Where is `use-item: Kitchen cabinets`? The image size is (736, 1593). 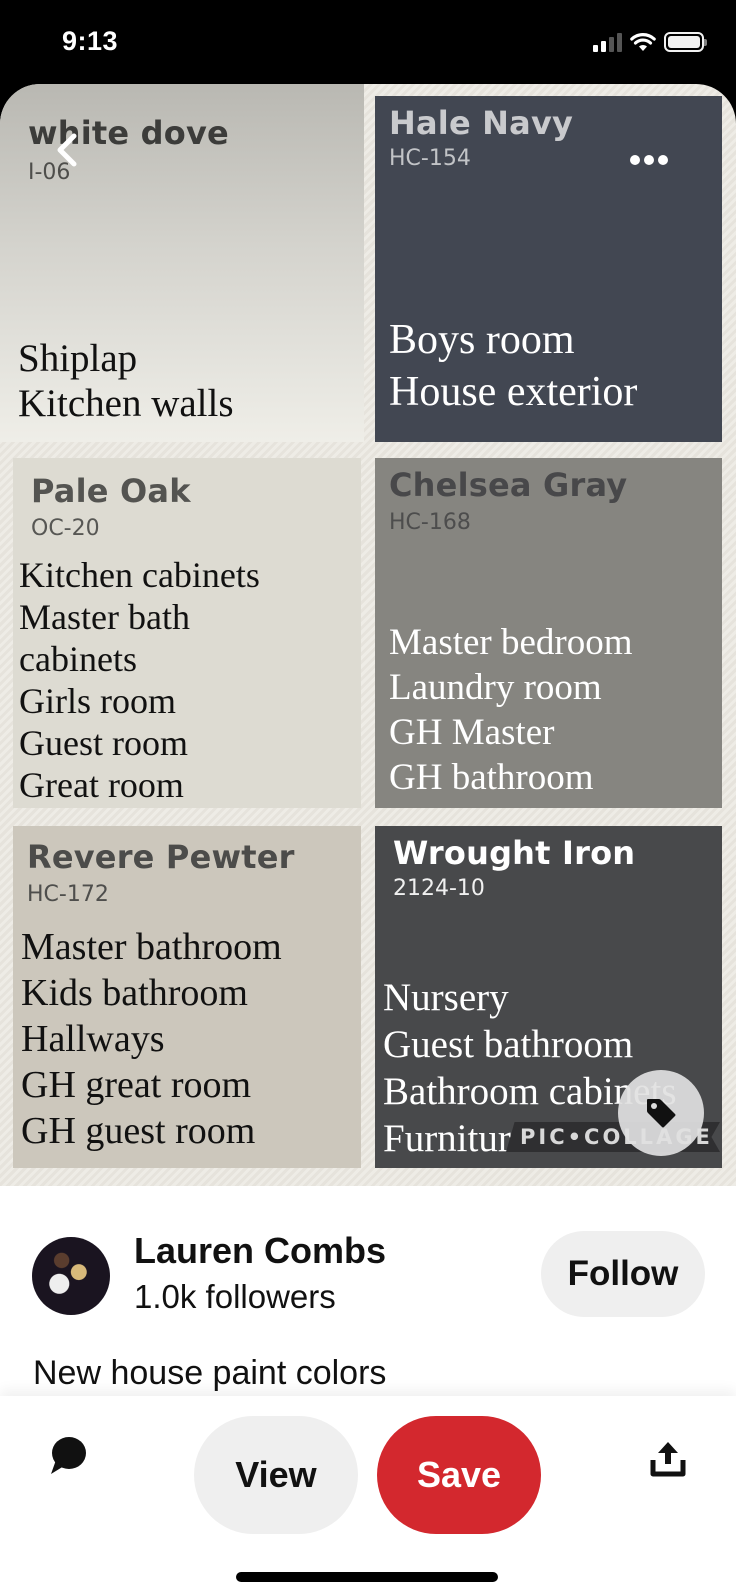
use-item: Kitchen cabinets is located at coordinates (139, 575).